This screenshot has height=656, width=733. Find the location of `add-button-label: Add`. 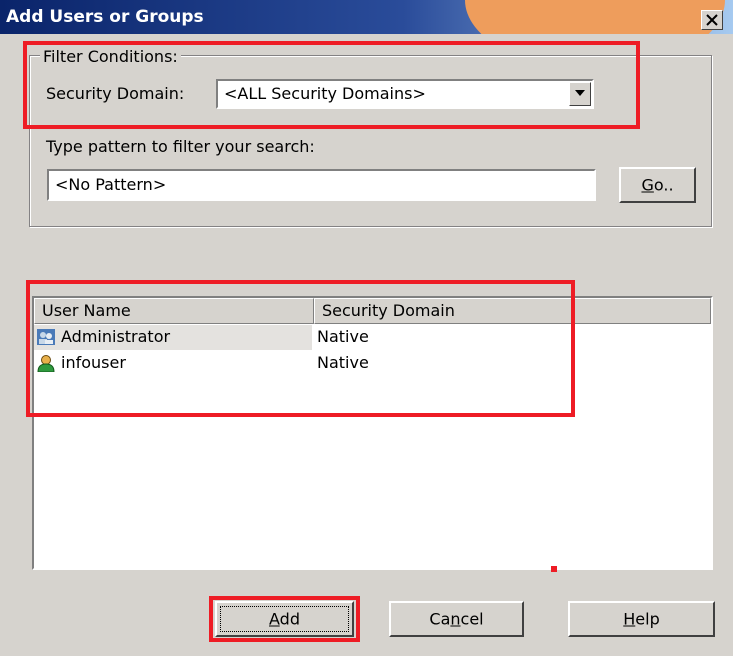

add-button-label: Add is located at coordinates (284, 619).